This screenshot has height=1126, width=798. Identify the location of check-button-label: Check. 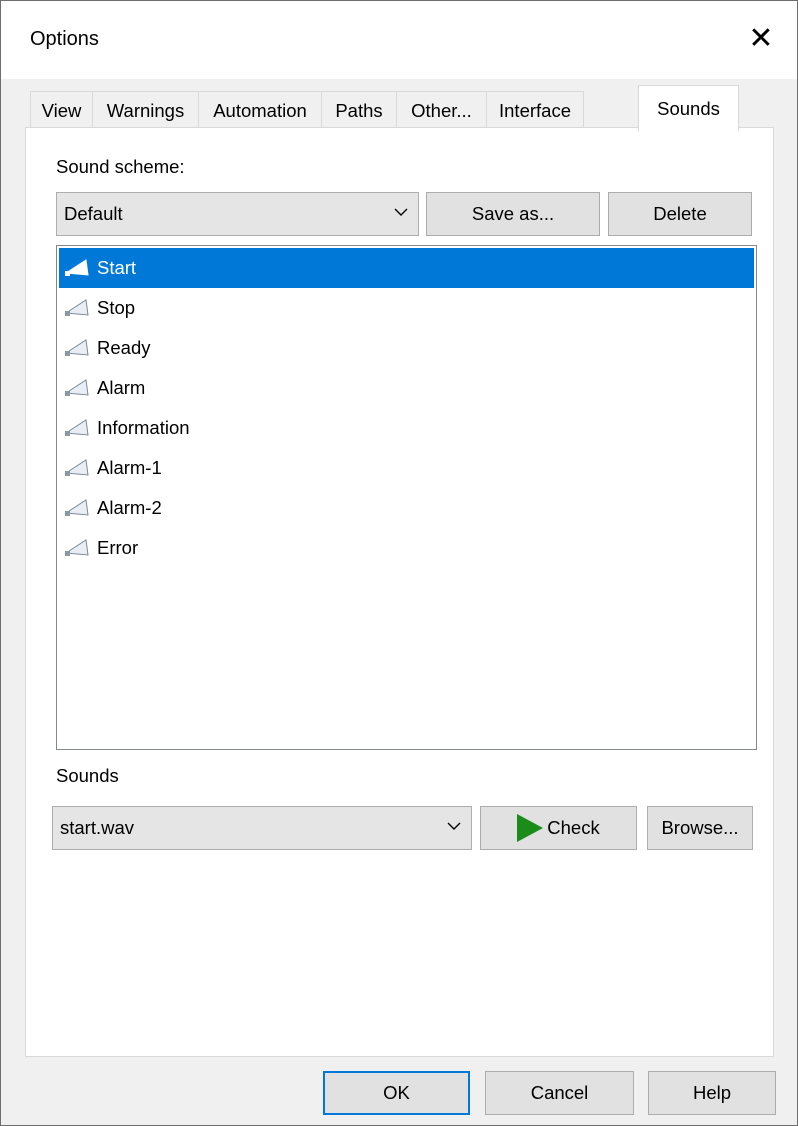
(573, 827).